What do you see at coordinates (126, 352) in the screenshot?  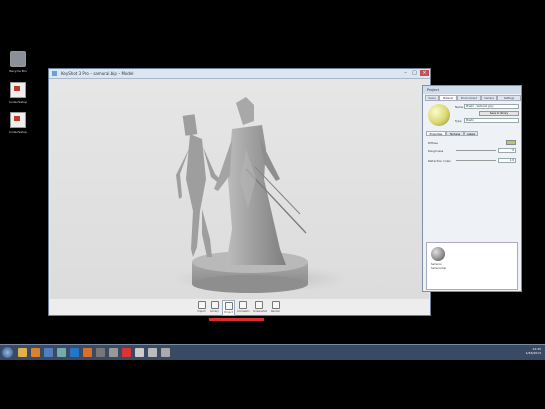 I see `keyshot-icon` at bounding box center [126, 352].